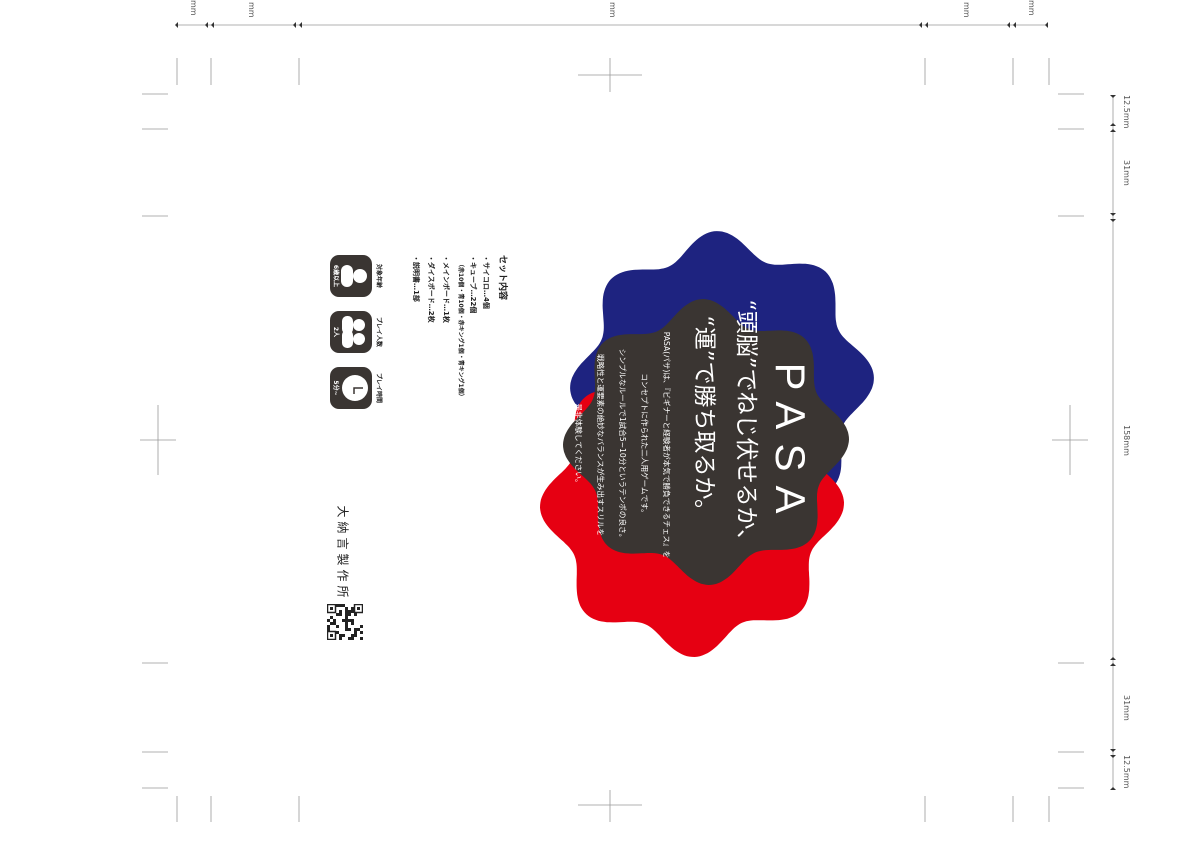 This screenshot has width=1191, height=842. I want to click on time-info: プレイ時間 5分~, so click(357, 388).